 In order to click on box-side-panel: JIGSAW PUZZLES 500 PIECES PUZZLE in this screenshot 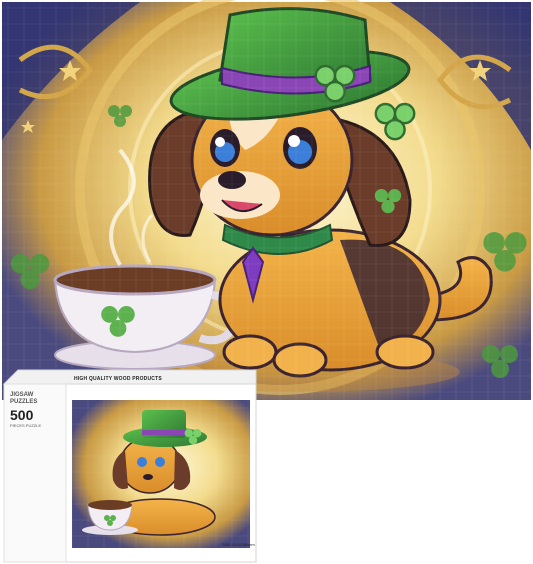, I will do `click(36, 410)`.